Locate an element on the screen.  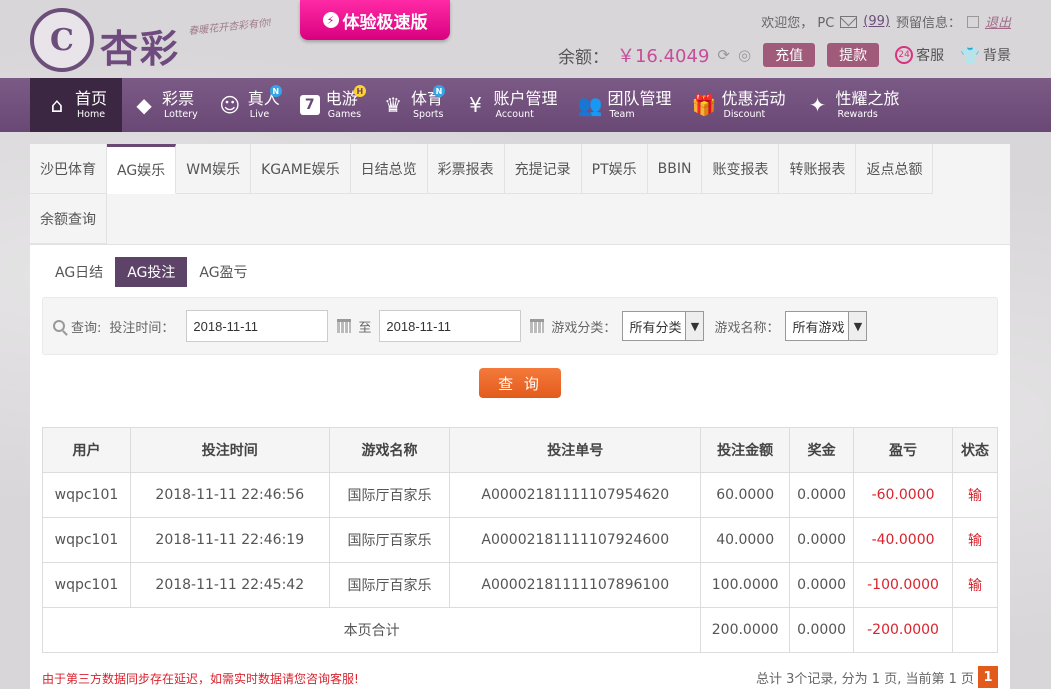
speed-version-button: ⚡ 体验极速版 is located at coordinates (375, 20).